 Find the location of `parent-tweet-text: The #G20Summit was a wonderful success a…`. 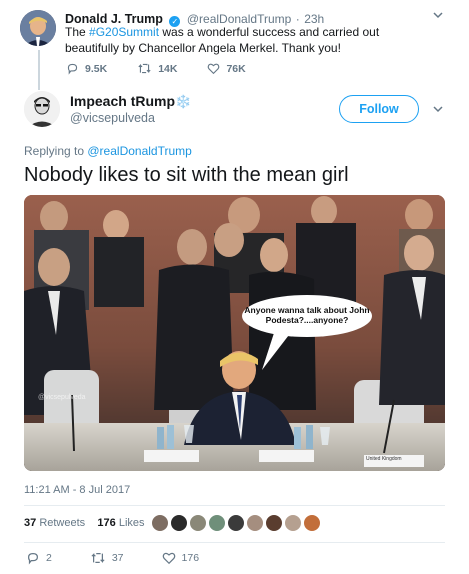

parent-tweet-text: The #G20Summit was a wonderful success a… is located at coordinates (250, 40).